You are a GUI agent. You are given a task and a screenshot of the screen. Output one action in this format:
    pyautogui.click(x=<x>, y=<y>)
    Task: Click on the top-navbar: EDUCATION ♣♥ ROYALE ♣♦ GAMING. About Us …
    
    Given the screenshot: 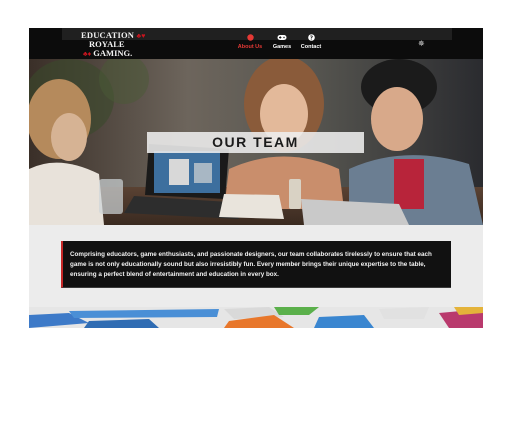 What is the action you would take?
    pyautogui.click(x=256, y=43)
    